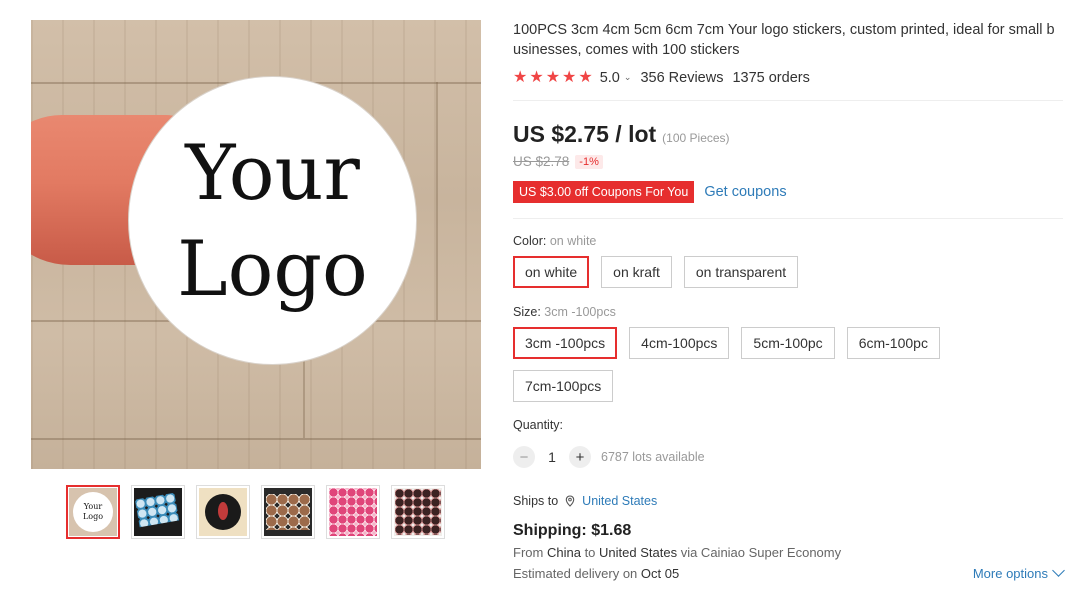 The width and height of the screenshot is (1089, 605). What do you see at coordinates (437, 201) in the screenshot?
I see `wood-plank-seam` at bounding box center [437, 201].